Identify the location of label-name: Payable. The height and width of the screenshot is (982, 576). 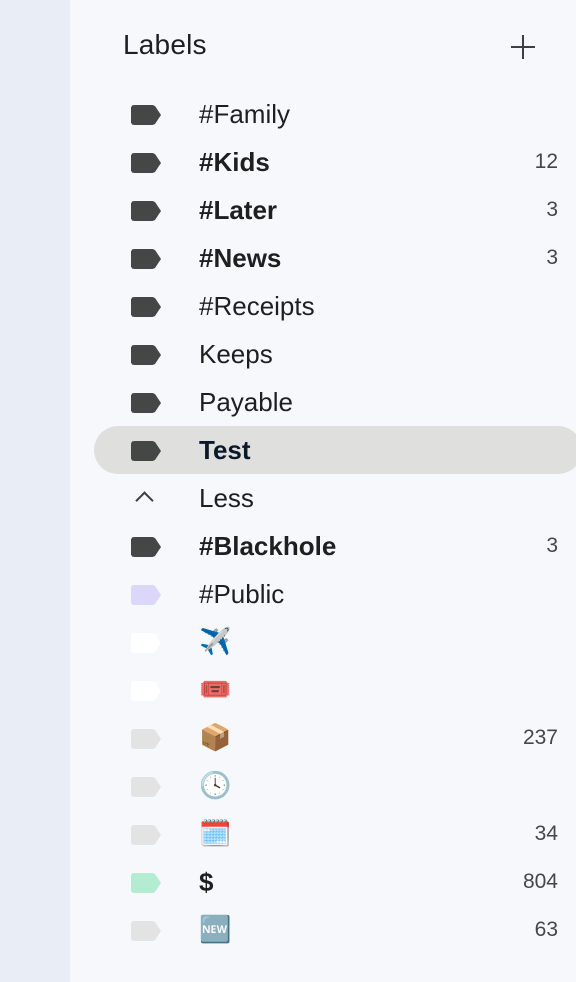
(246, 402).